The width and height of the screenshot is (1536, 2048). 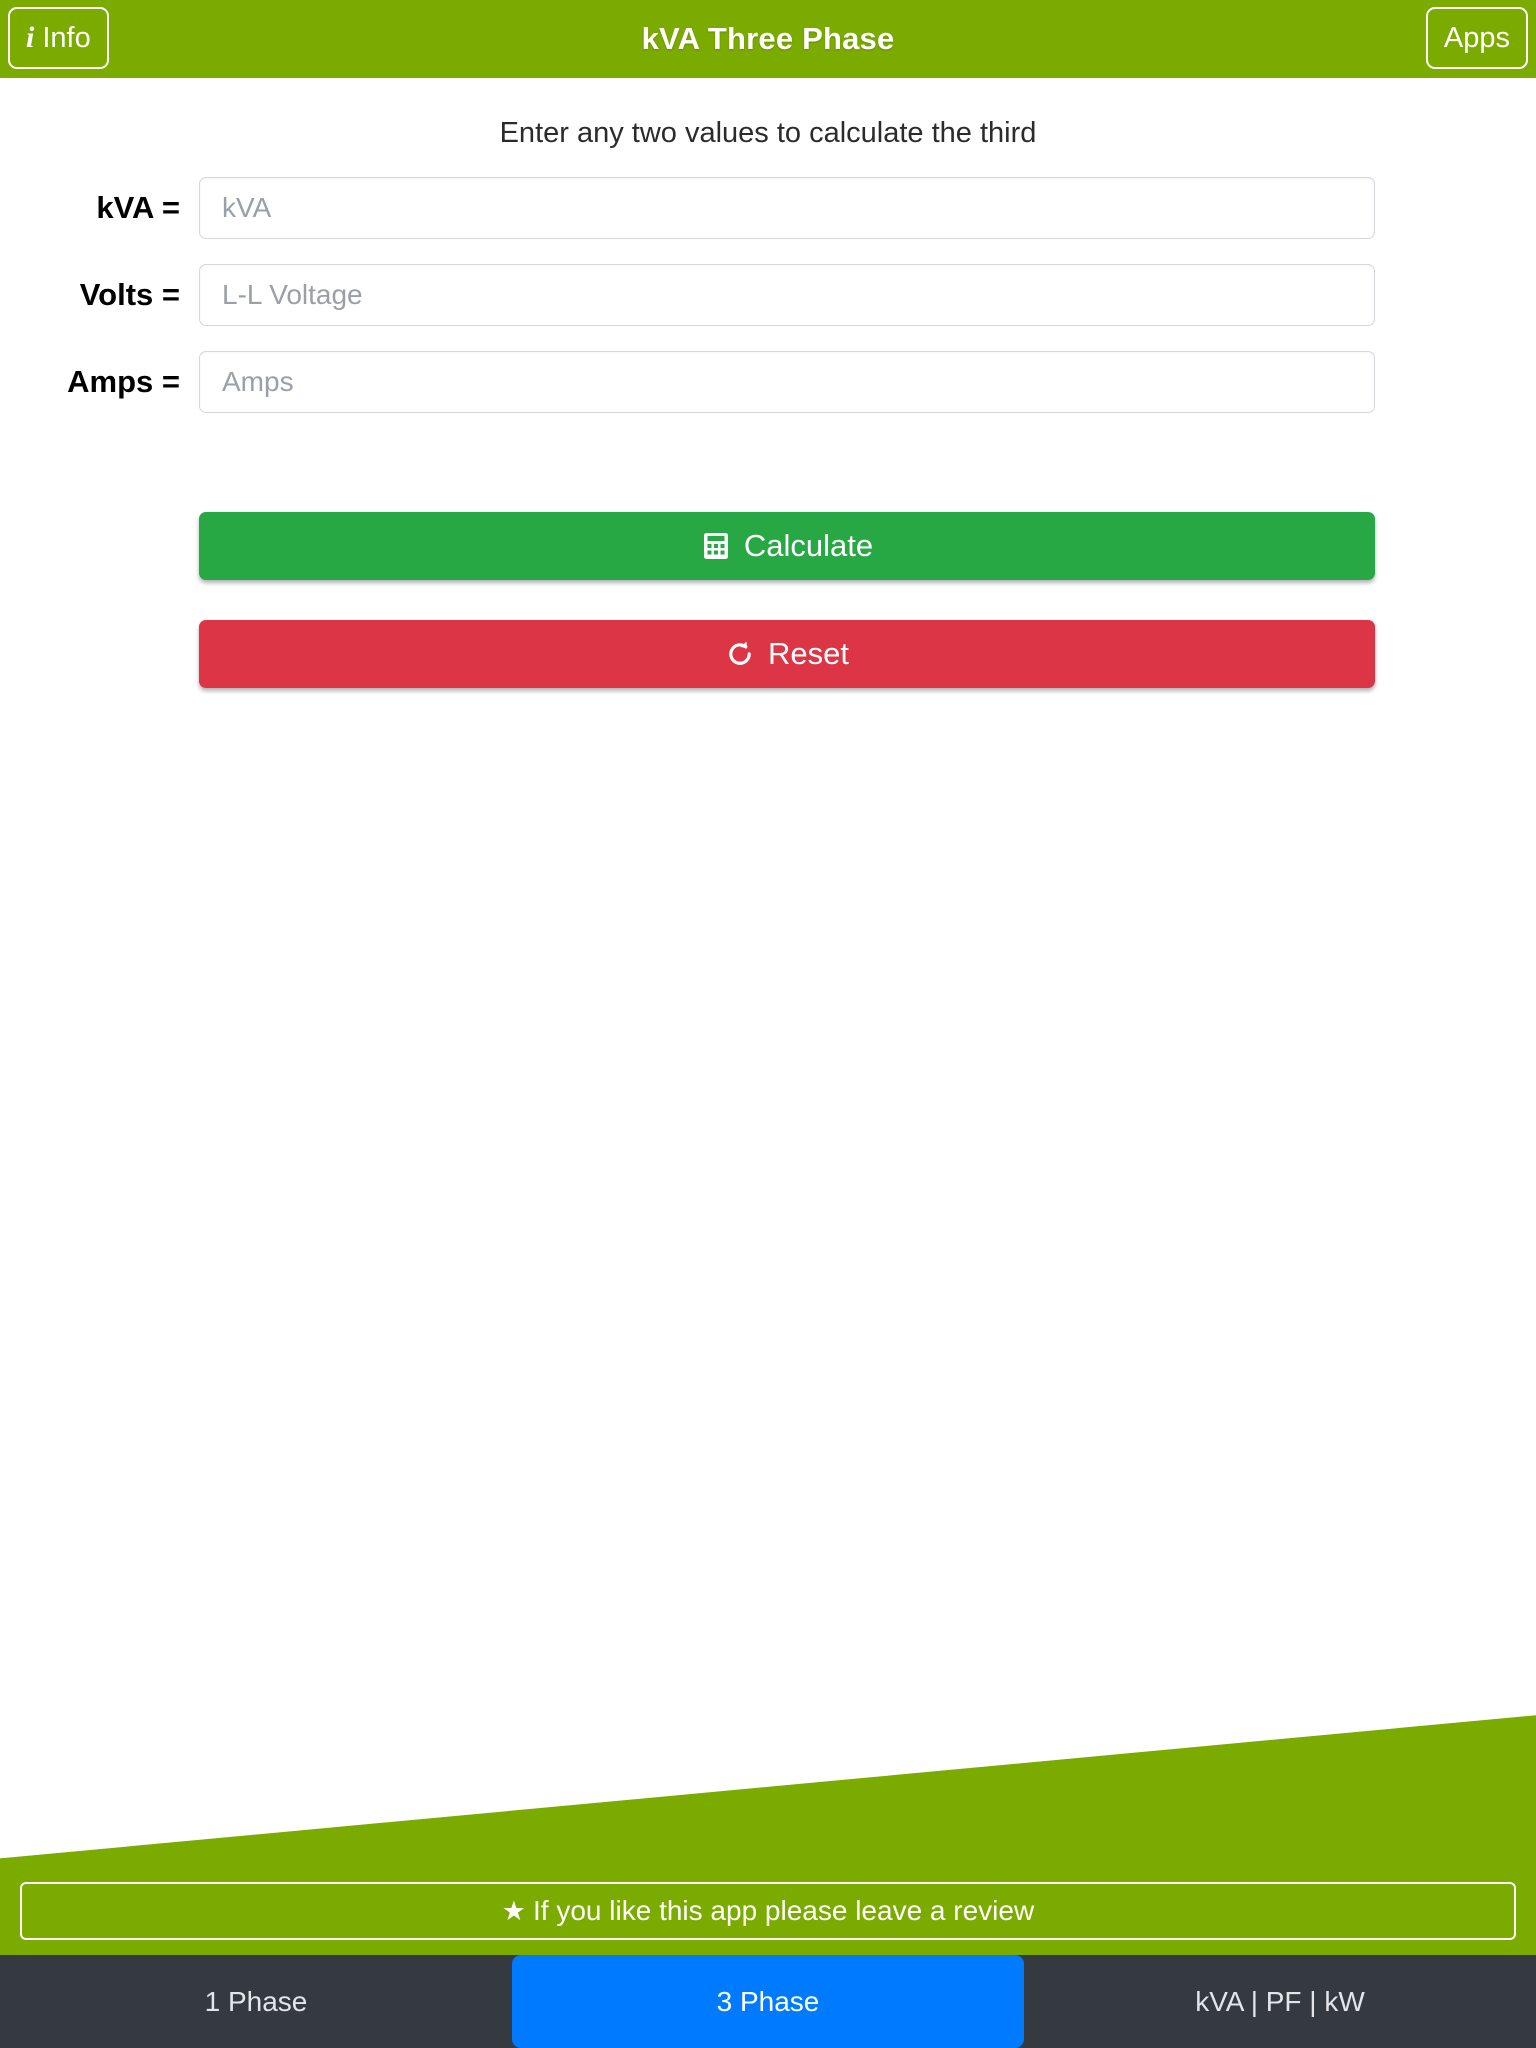 I want to click on page-title: kVA Three Phase, so click(x=768, y=38).